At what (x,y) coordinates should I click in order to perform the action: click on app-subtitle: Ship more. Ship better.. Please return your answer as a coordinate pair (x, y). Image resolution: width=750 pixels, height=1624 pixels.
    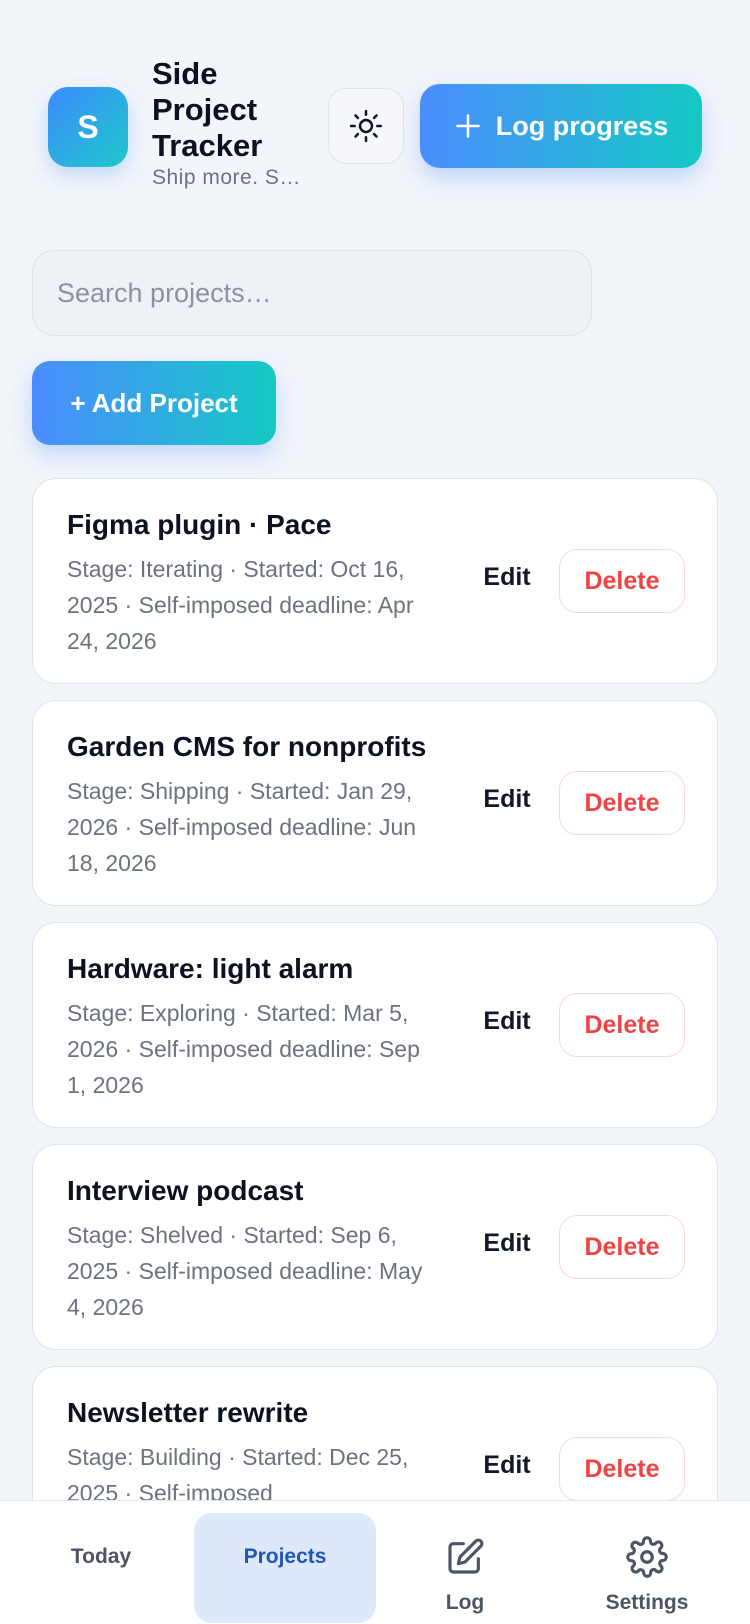
    Looking at the image, I should click on (227, 177).